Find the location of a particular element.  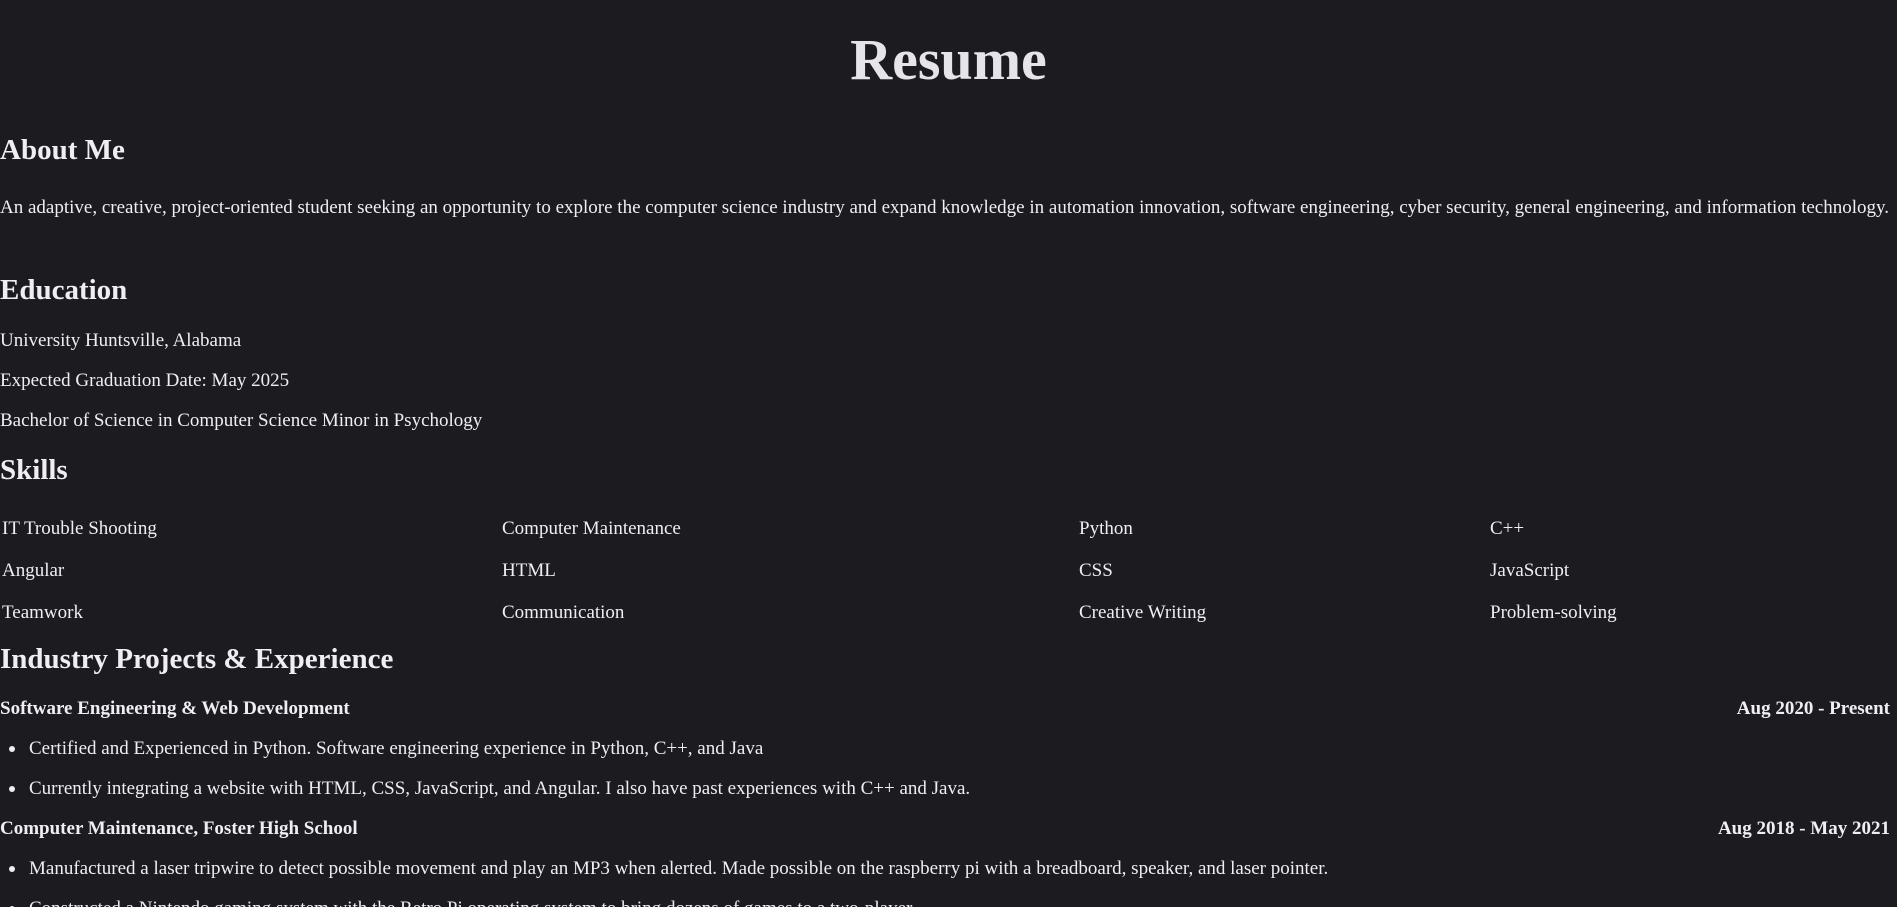

skills-row: Angular HTML CSS JavaScript is located at coordinates (942, 571).